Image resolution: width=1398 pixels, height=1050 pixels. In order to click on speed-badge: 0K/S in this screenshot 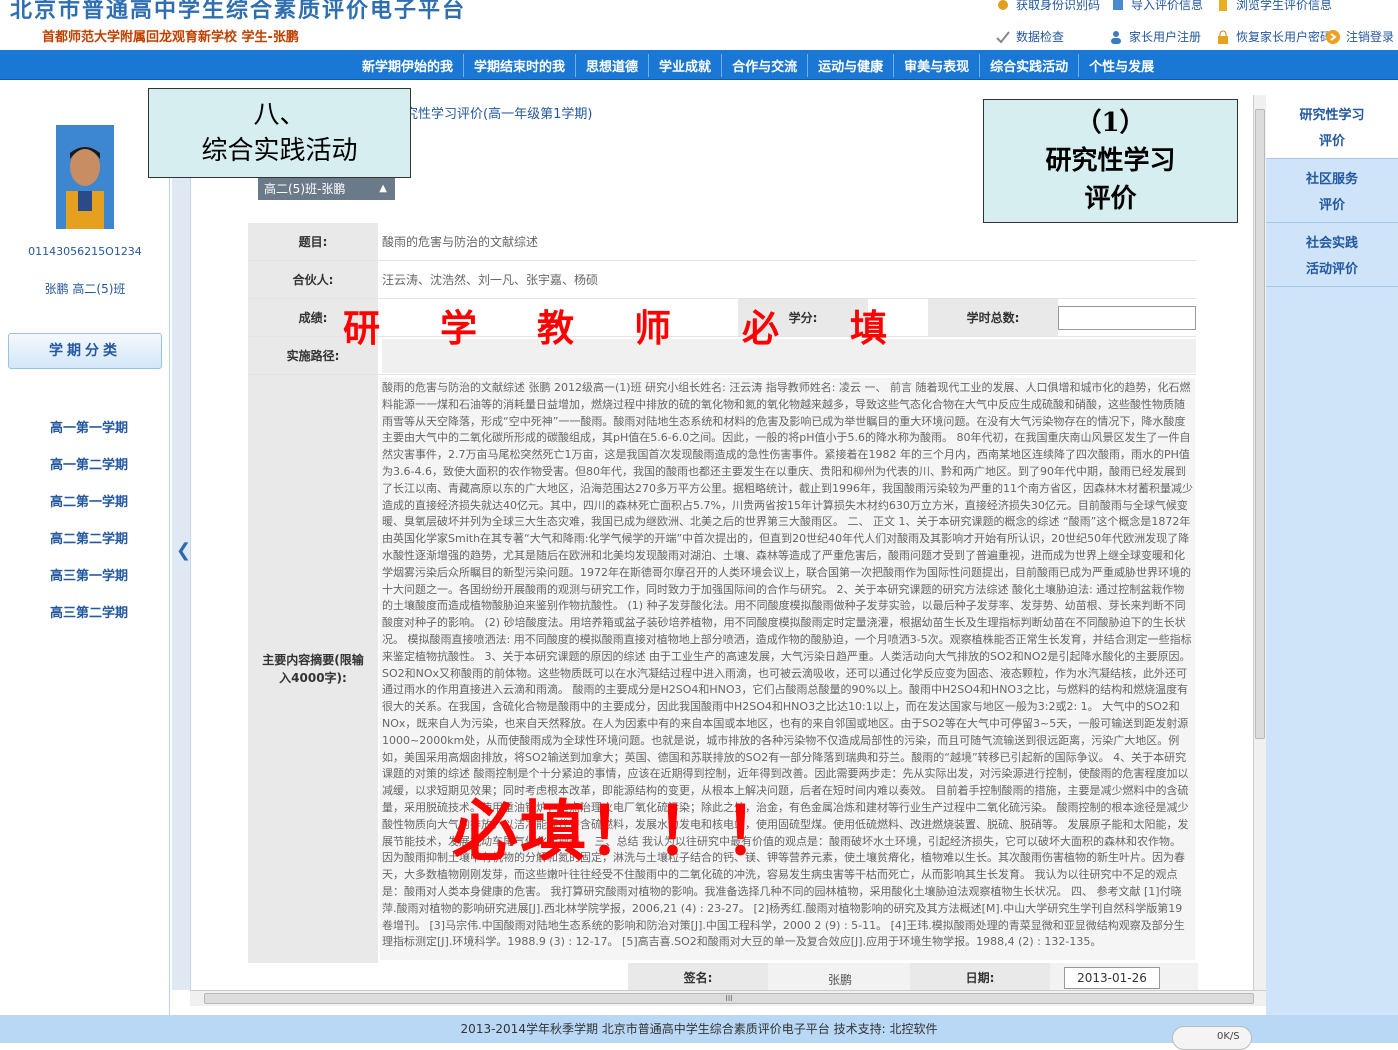, I will do `click(1212, 1038)`.